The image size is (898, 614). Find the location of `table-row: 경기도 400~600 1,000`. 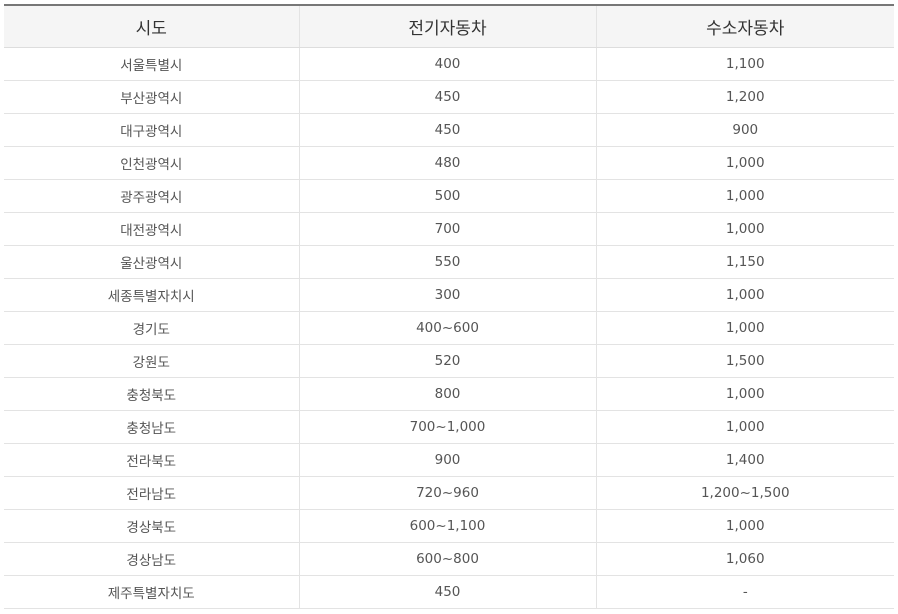

table-row: 경기도 400~600 1,000 is located at coordinates (449, 328).